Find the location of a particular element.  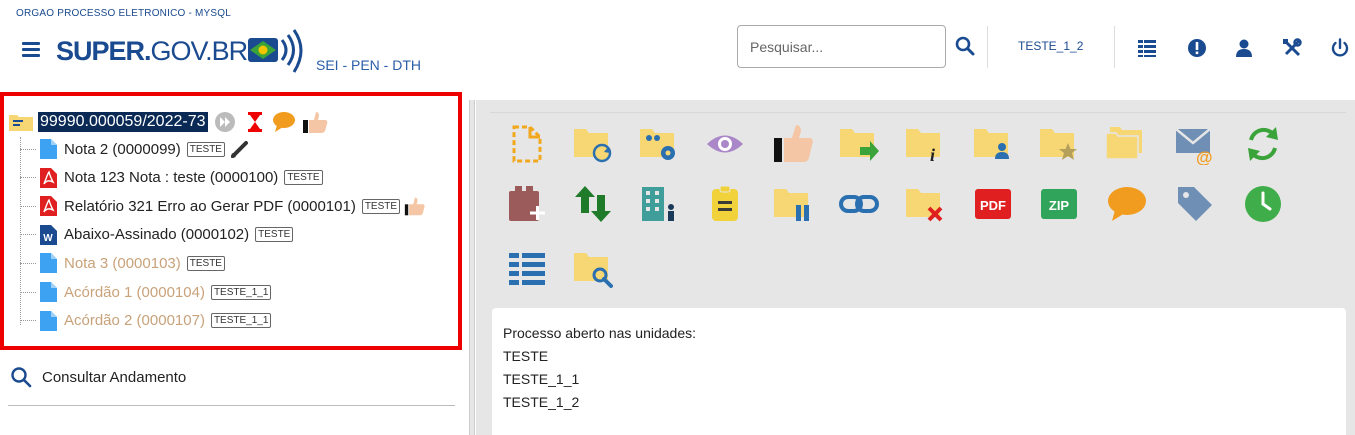

document-label: Nota 2 (0000099) is located at coordinates (122, 149).